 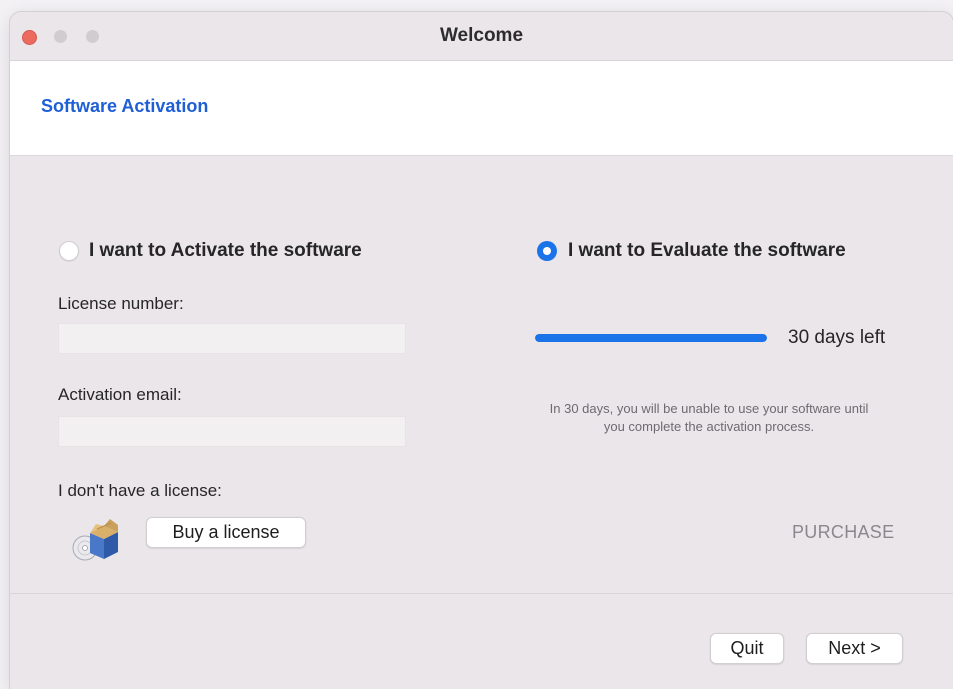 What do you see at coordinates (120, 394) in the screenshot?
I see `activation-email-label: Activation email:` at bounding box center [120, 394].